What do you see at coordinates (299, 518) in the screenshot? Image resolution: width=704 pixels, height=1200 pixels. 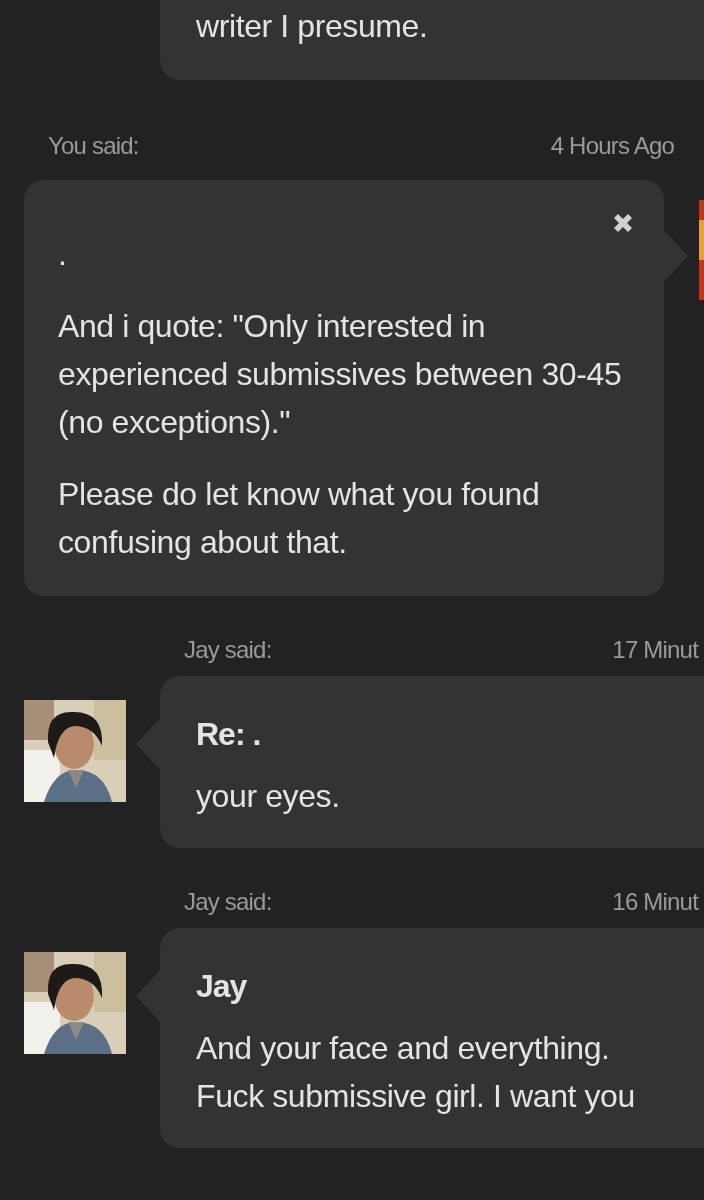 I see `message-text: Please do let know what you found confusing about that.` at bounding box center [299, 518].